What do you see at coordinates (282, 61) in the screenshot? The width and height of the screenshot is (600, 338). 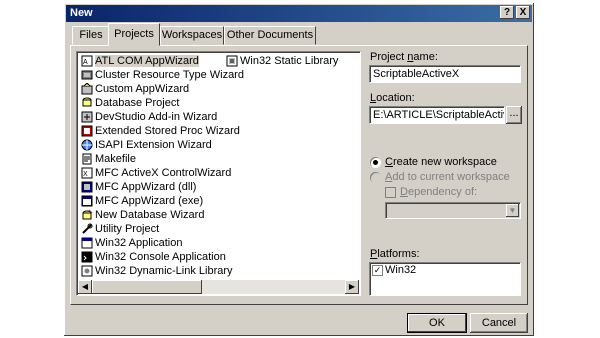 I see `list-item-win32-static-library: Win32 Static Library` at bounding box center [282, 61].